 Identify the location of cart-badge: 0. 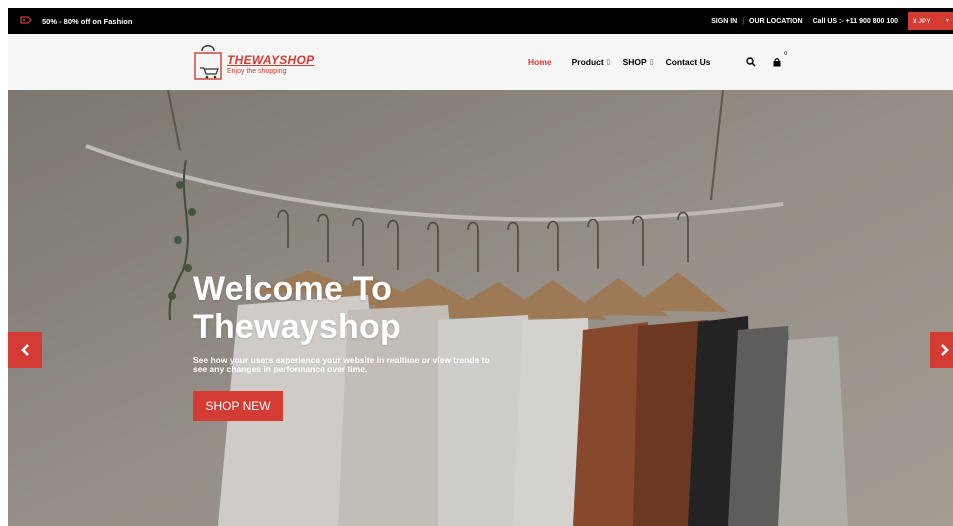
(785, 54).